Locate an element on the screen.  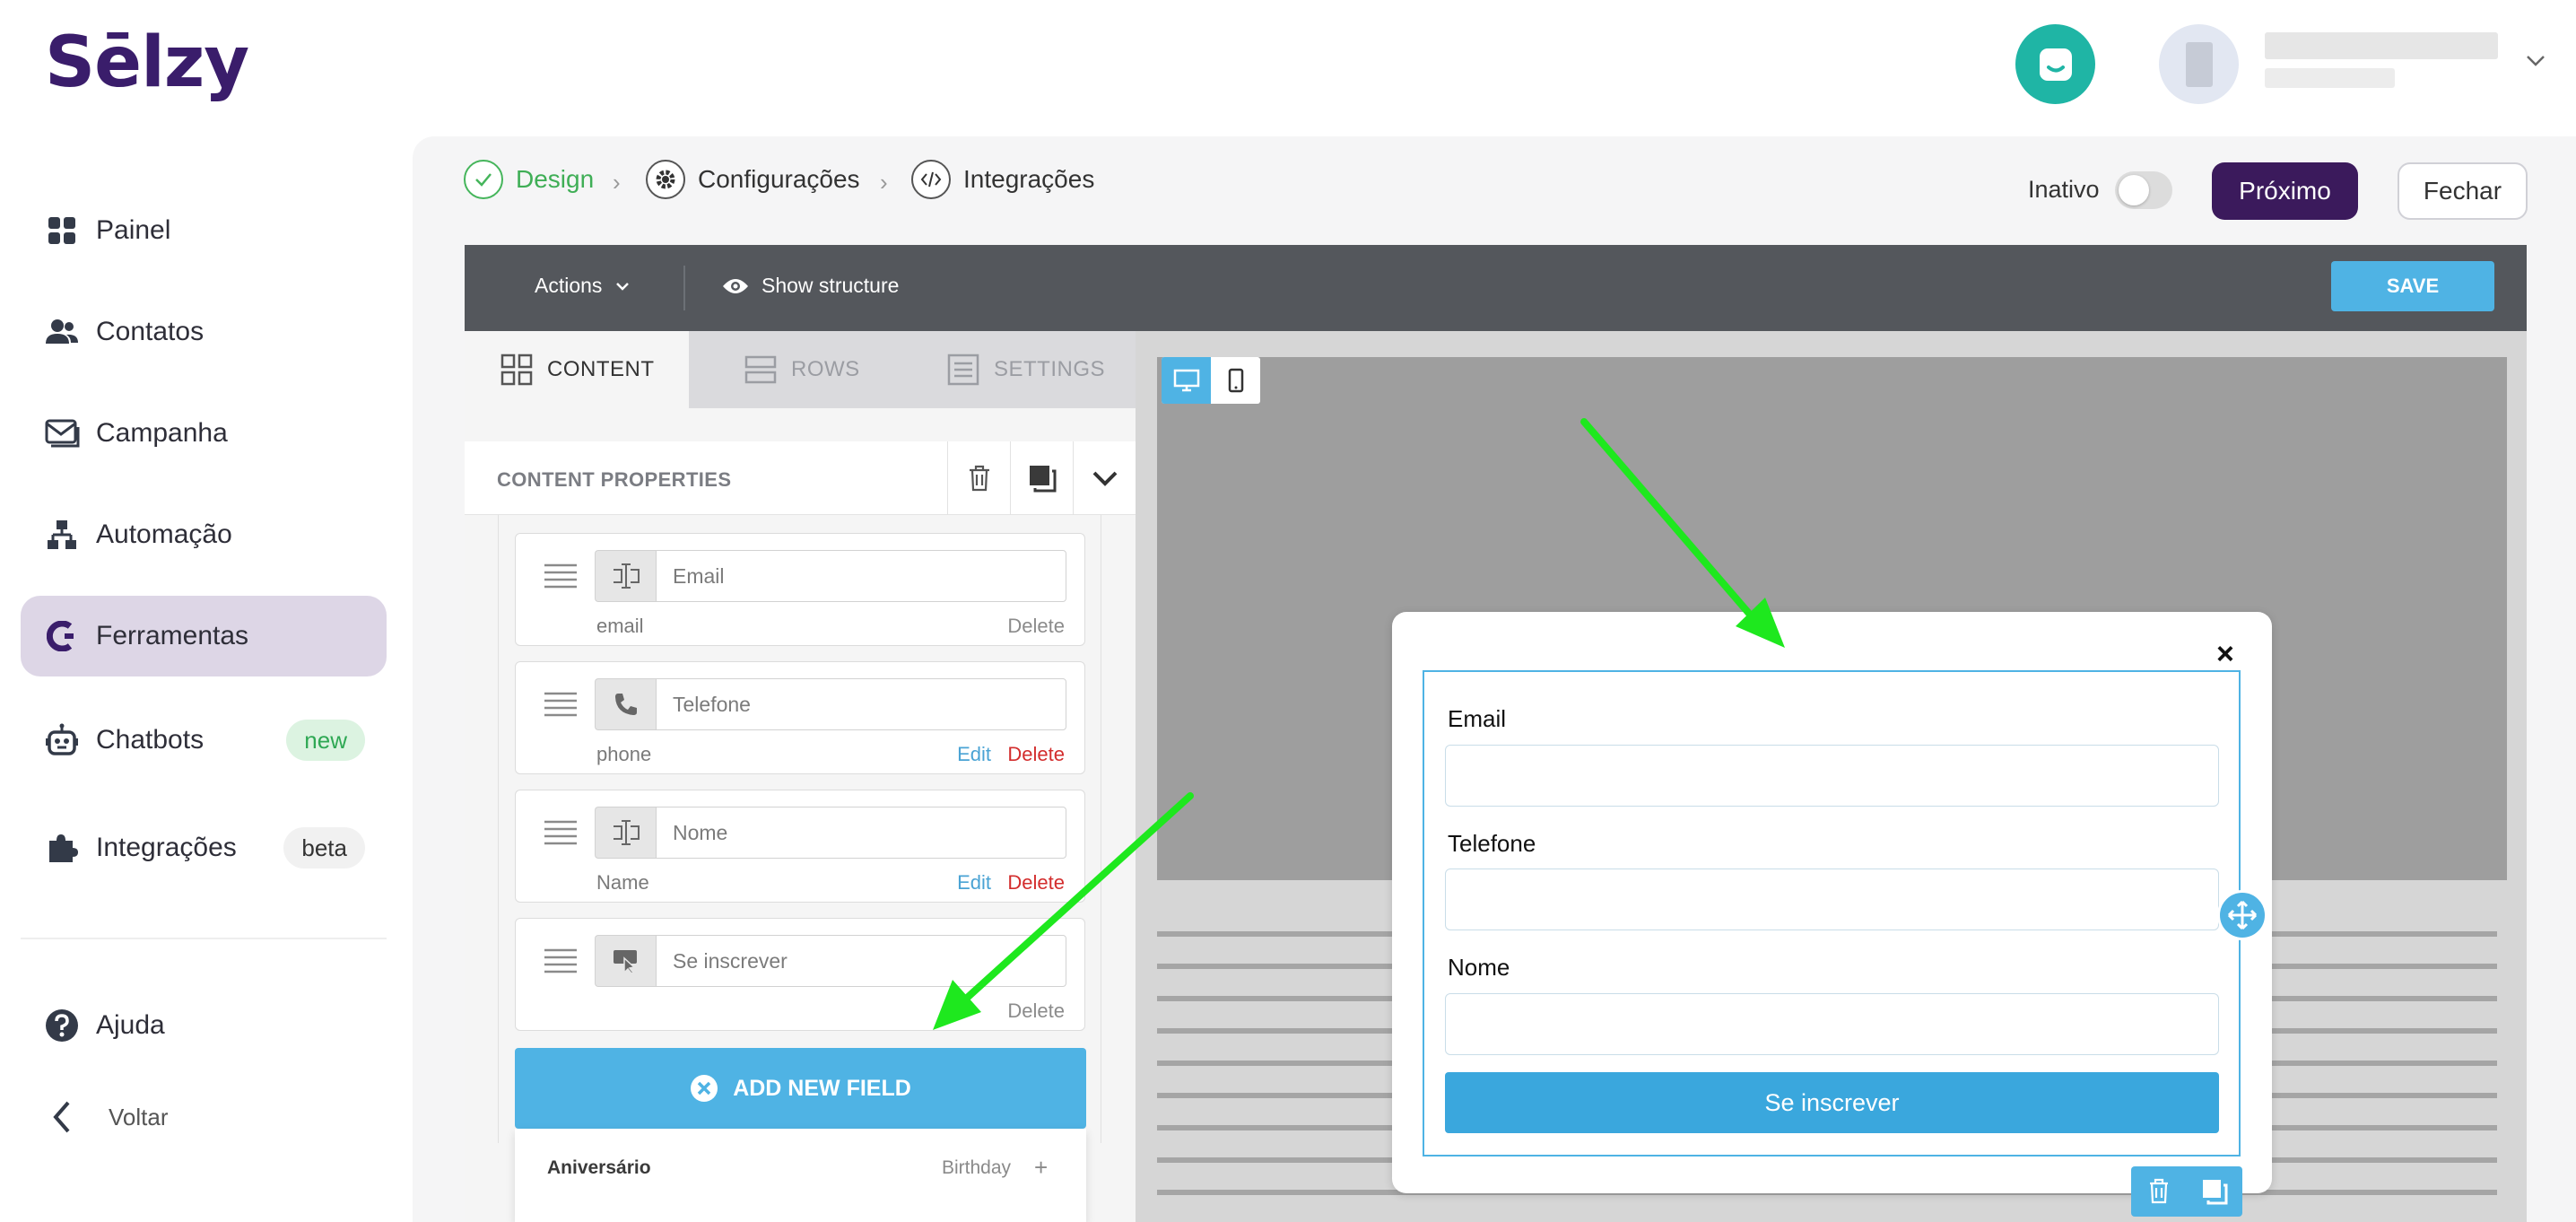
submit-icon is located at coordinates (625, 961).